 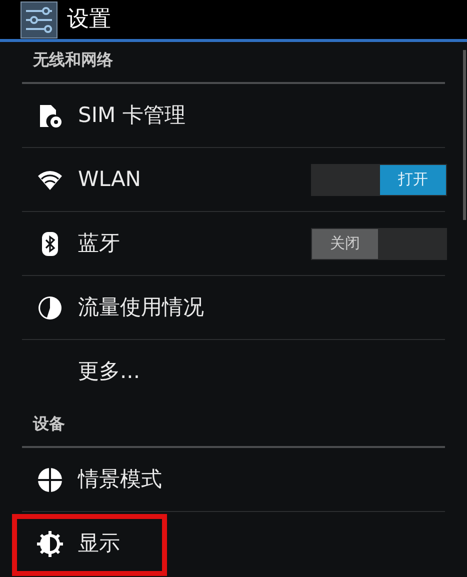 What do you see at coordinates (379, 244) in the screenshot?
I see `toggle-switch: 关闭` at bounding box center [379, 244].